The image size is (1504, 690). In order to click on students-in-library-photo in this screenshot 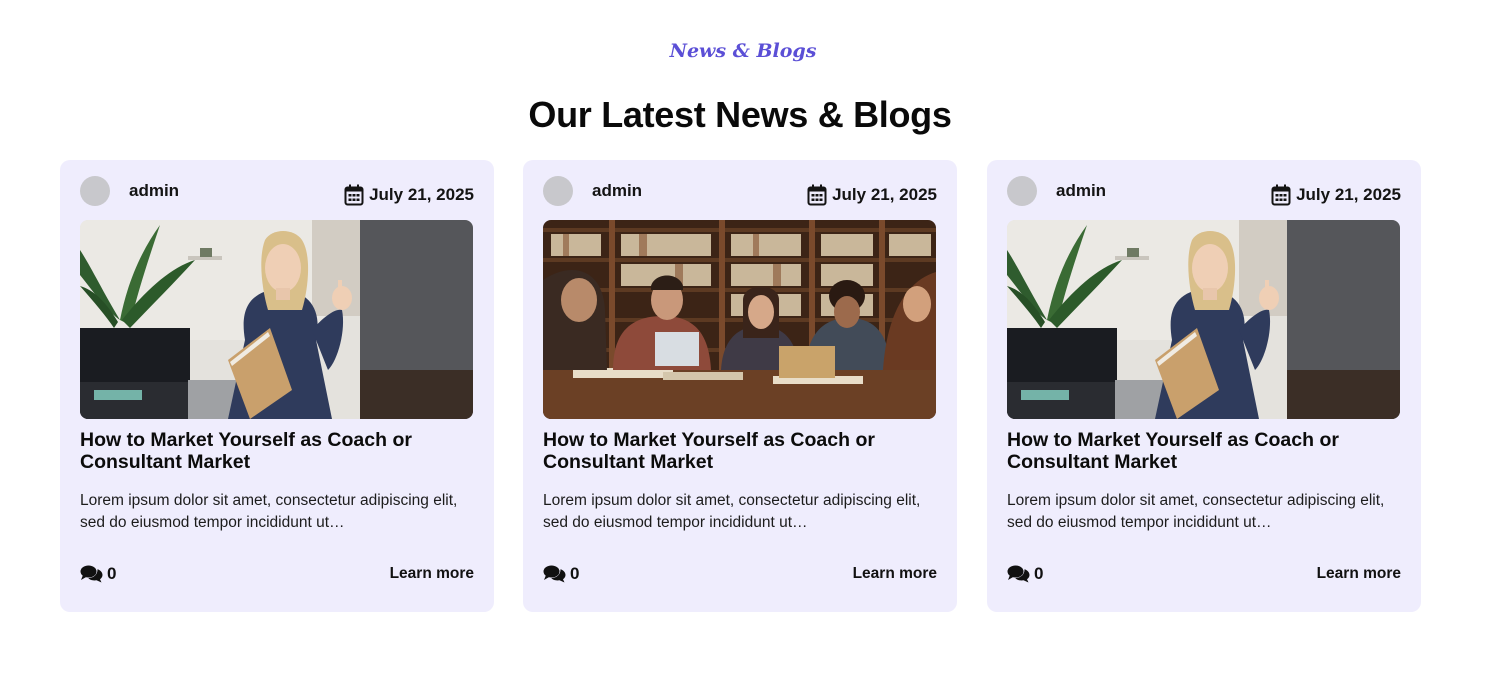, I will do `click(739, 319)`.